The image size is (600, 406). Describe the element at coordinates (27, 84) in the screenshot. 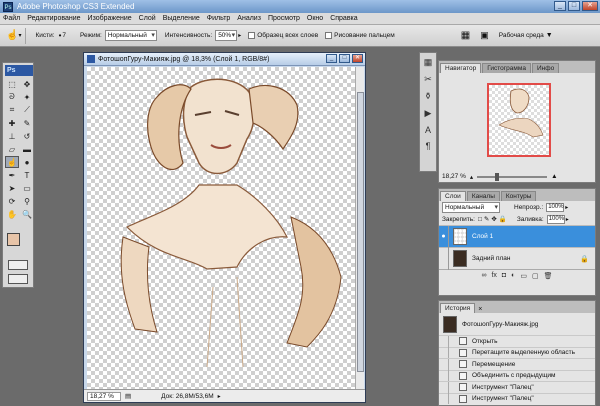

I see `move-tool-icon: ✥` at that location.